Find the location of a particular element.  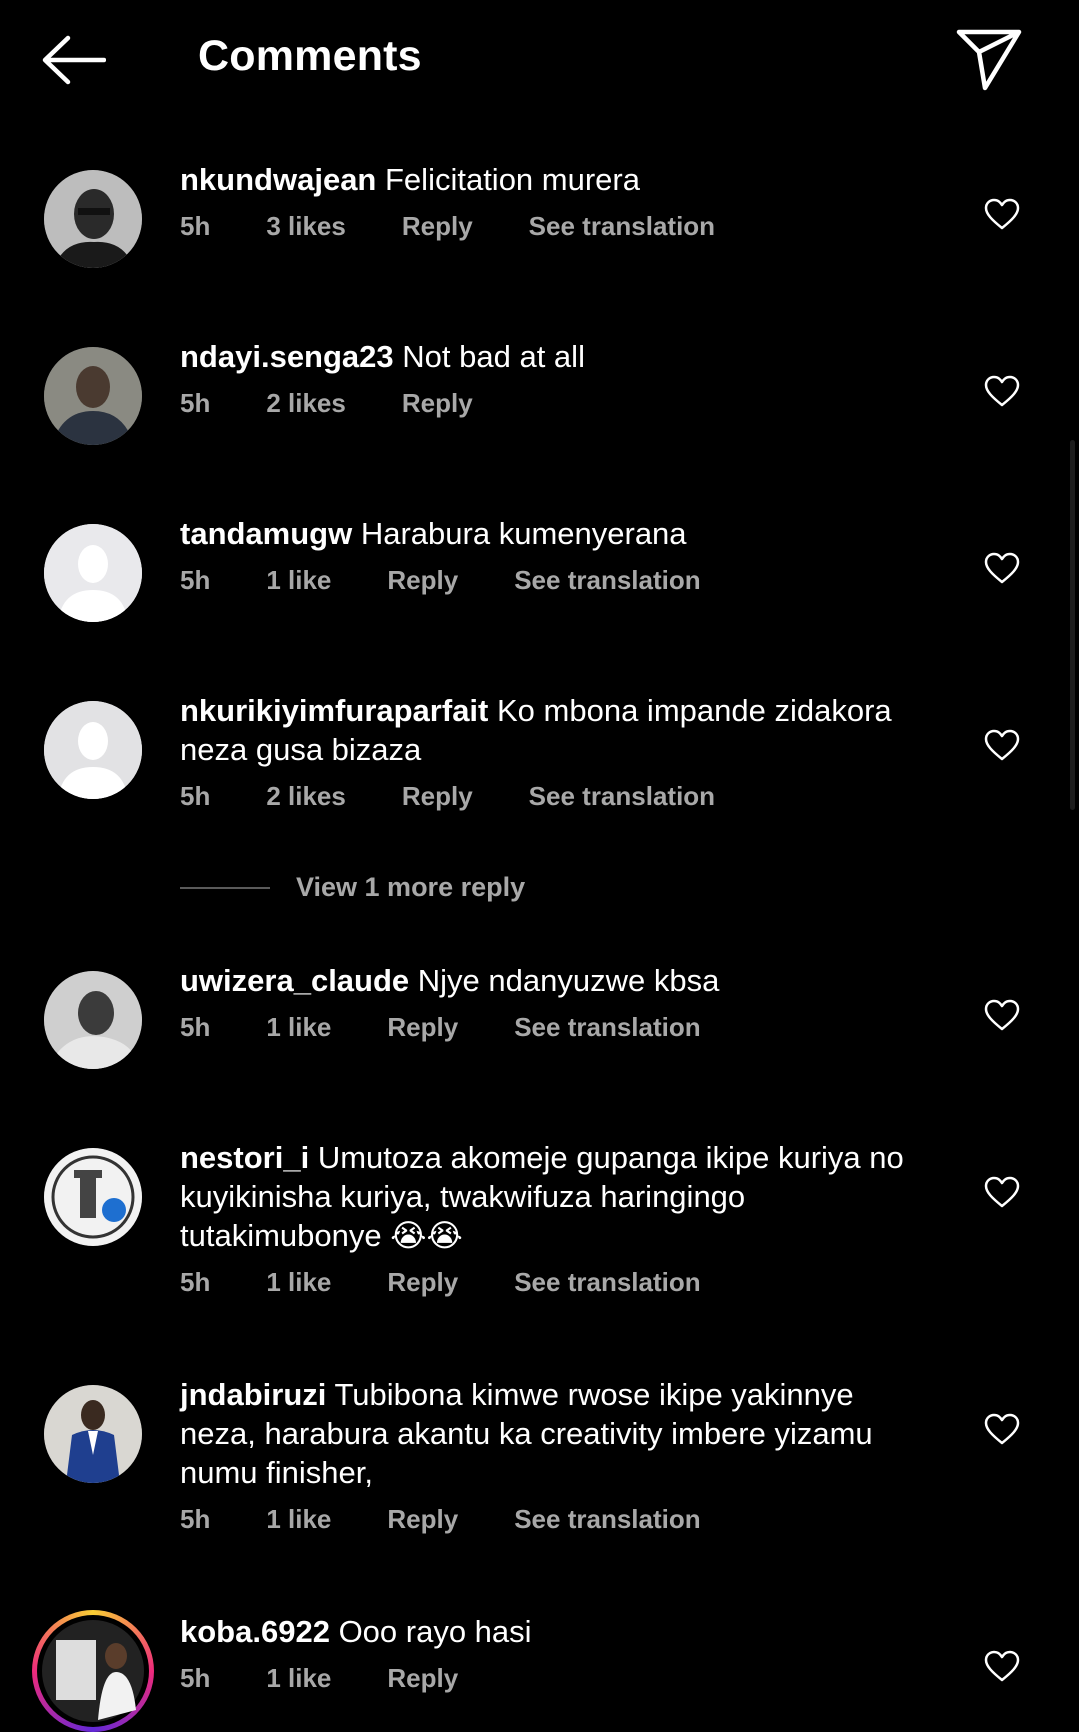

share-button is located at coordinates (989, 59).